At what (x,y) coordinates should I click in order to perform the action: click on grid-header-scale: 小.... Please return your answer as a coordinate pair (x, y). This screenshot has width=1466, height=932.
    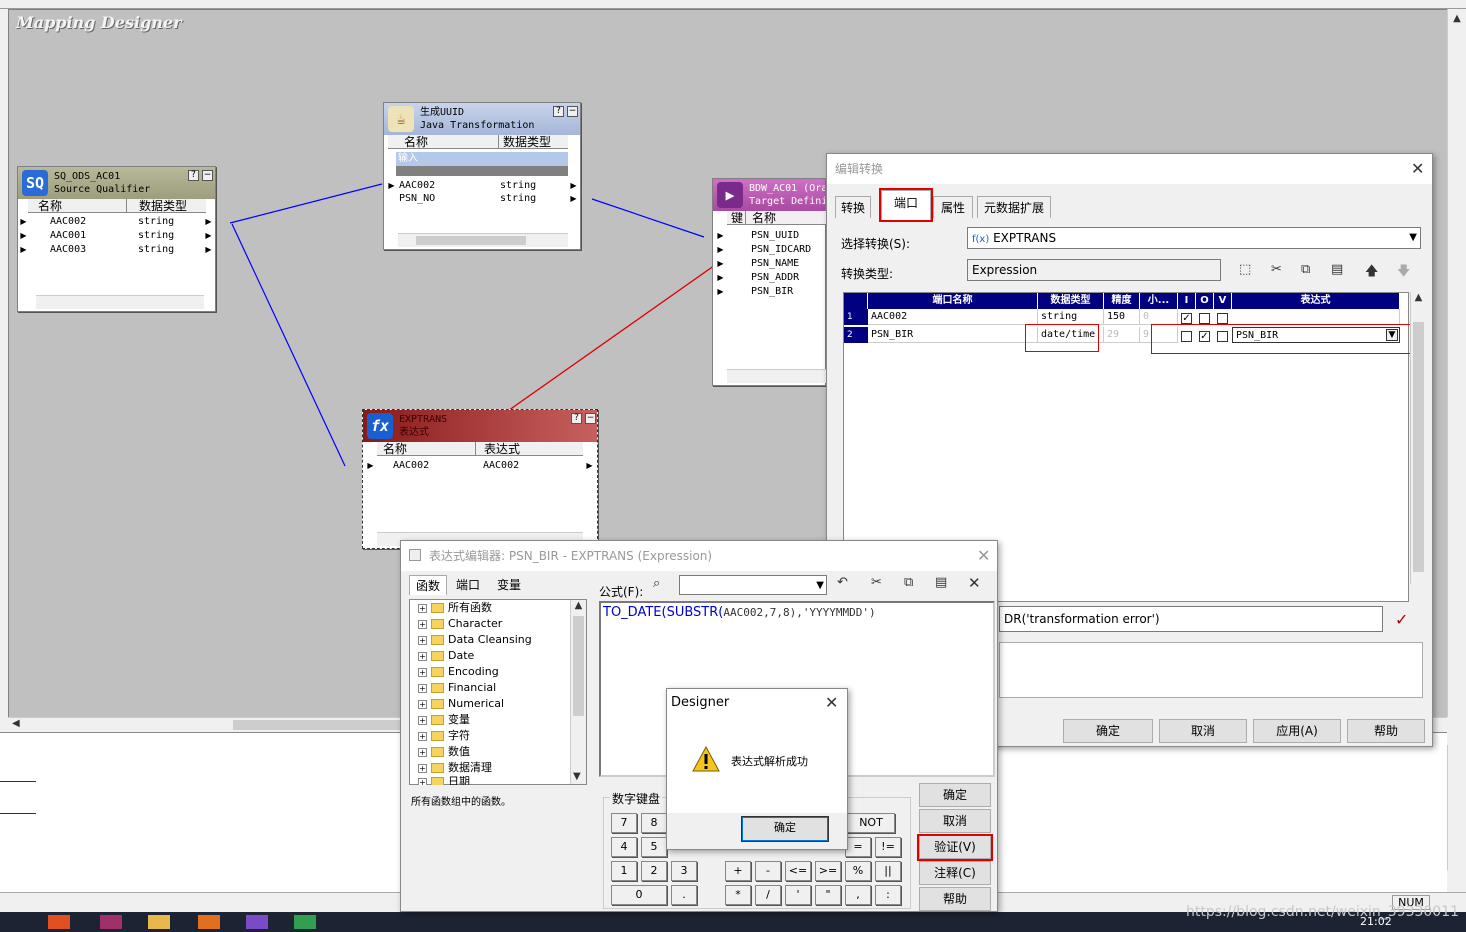
    Looking at the image, I should click on (1159, 301).